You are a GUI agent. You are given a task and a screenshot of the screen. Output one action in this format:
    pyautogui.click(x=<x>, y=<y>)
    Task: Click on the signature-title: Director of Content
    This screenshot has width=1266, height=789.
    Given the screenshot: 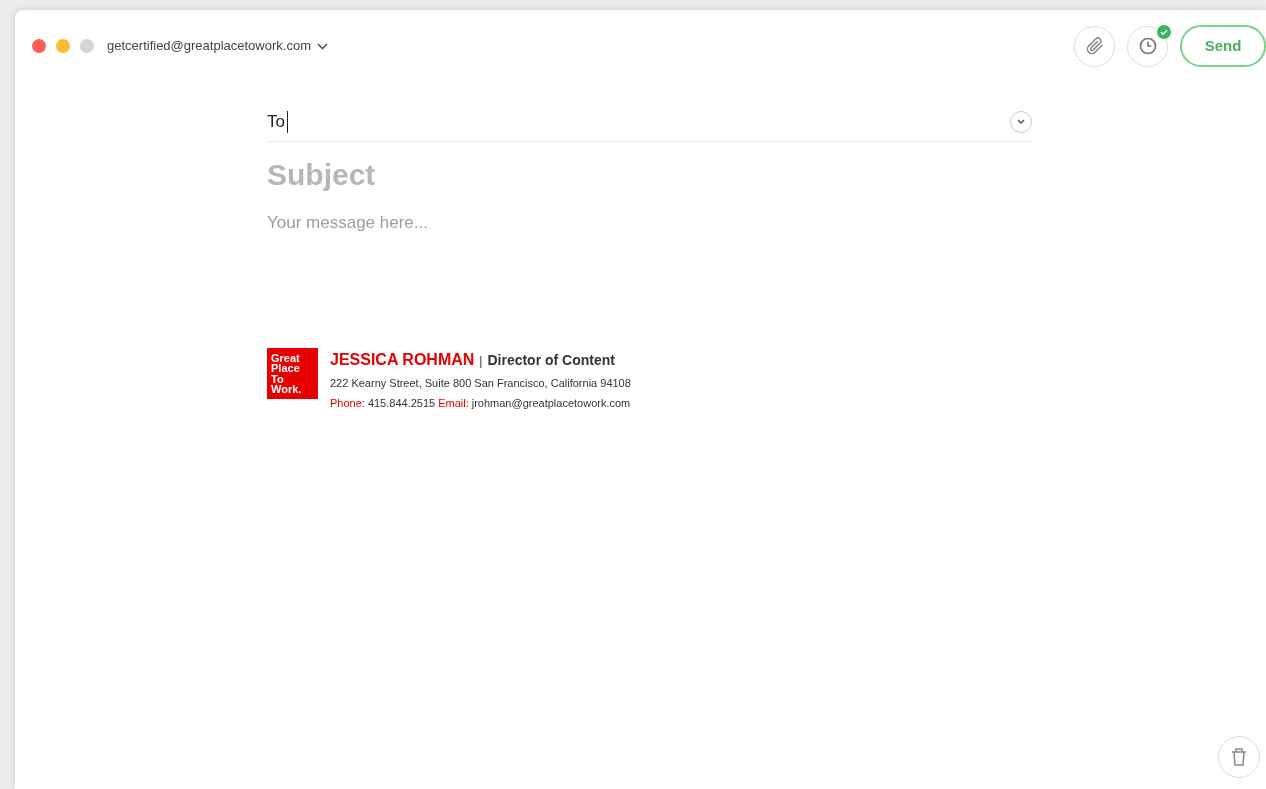 What is the action you would take?
    pyautogui.click(x=551, y=360)
    